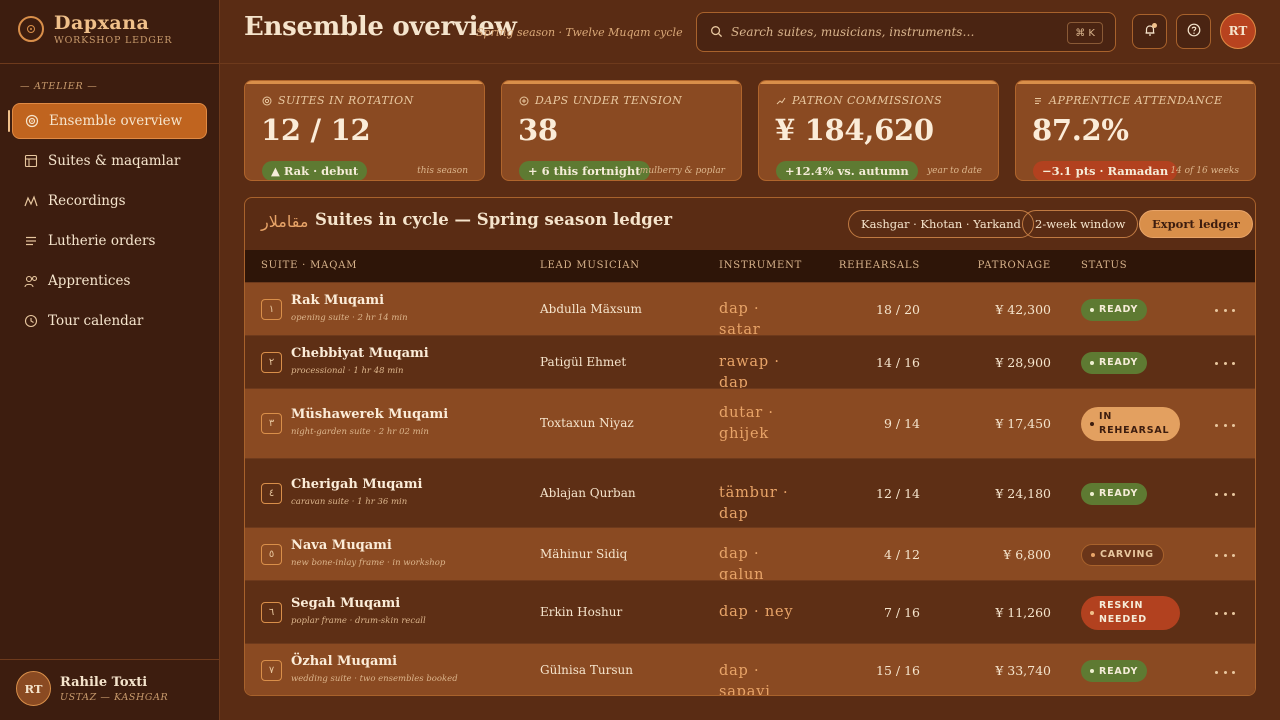 Image resolution: width=1280 pixels, height=720 pixels. Describe the element at coordinates (588, 492) in the screenshot. I see `lead-musician: Ablajan Qurban` at that location.